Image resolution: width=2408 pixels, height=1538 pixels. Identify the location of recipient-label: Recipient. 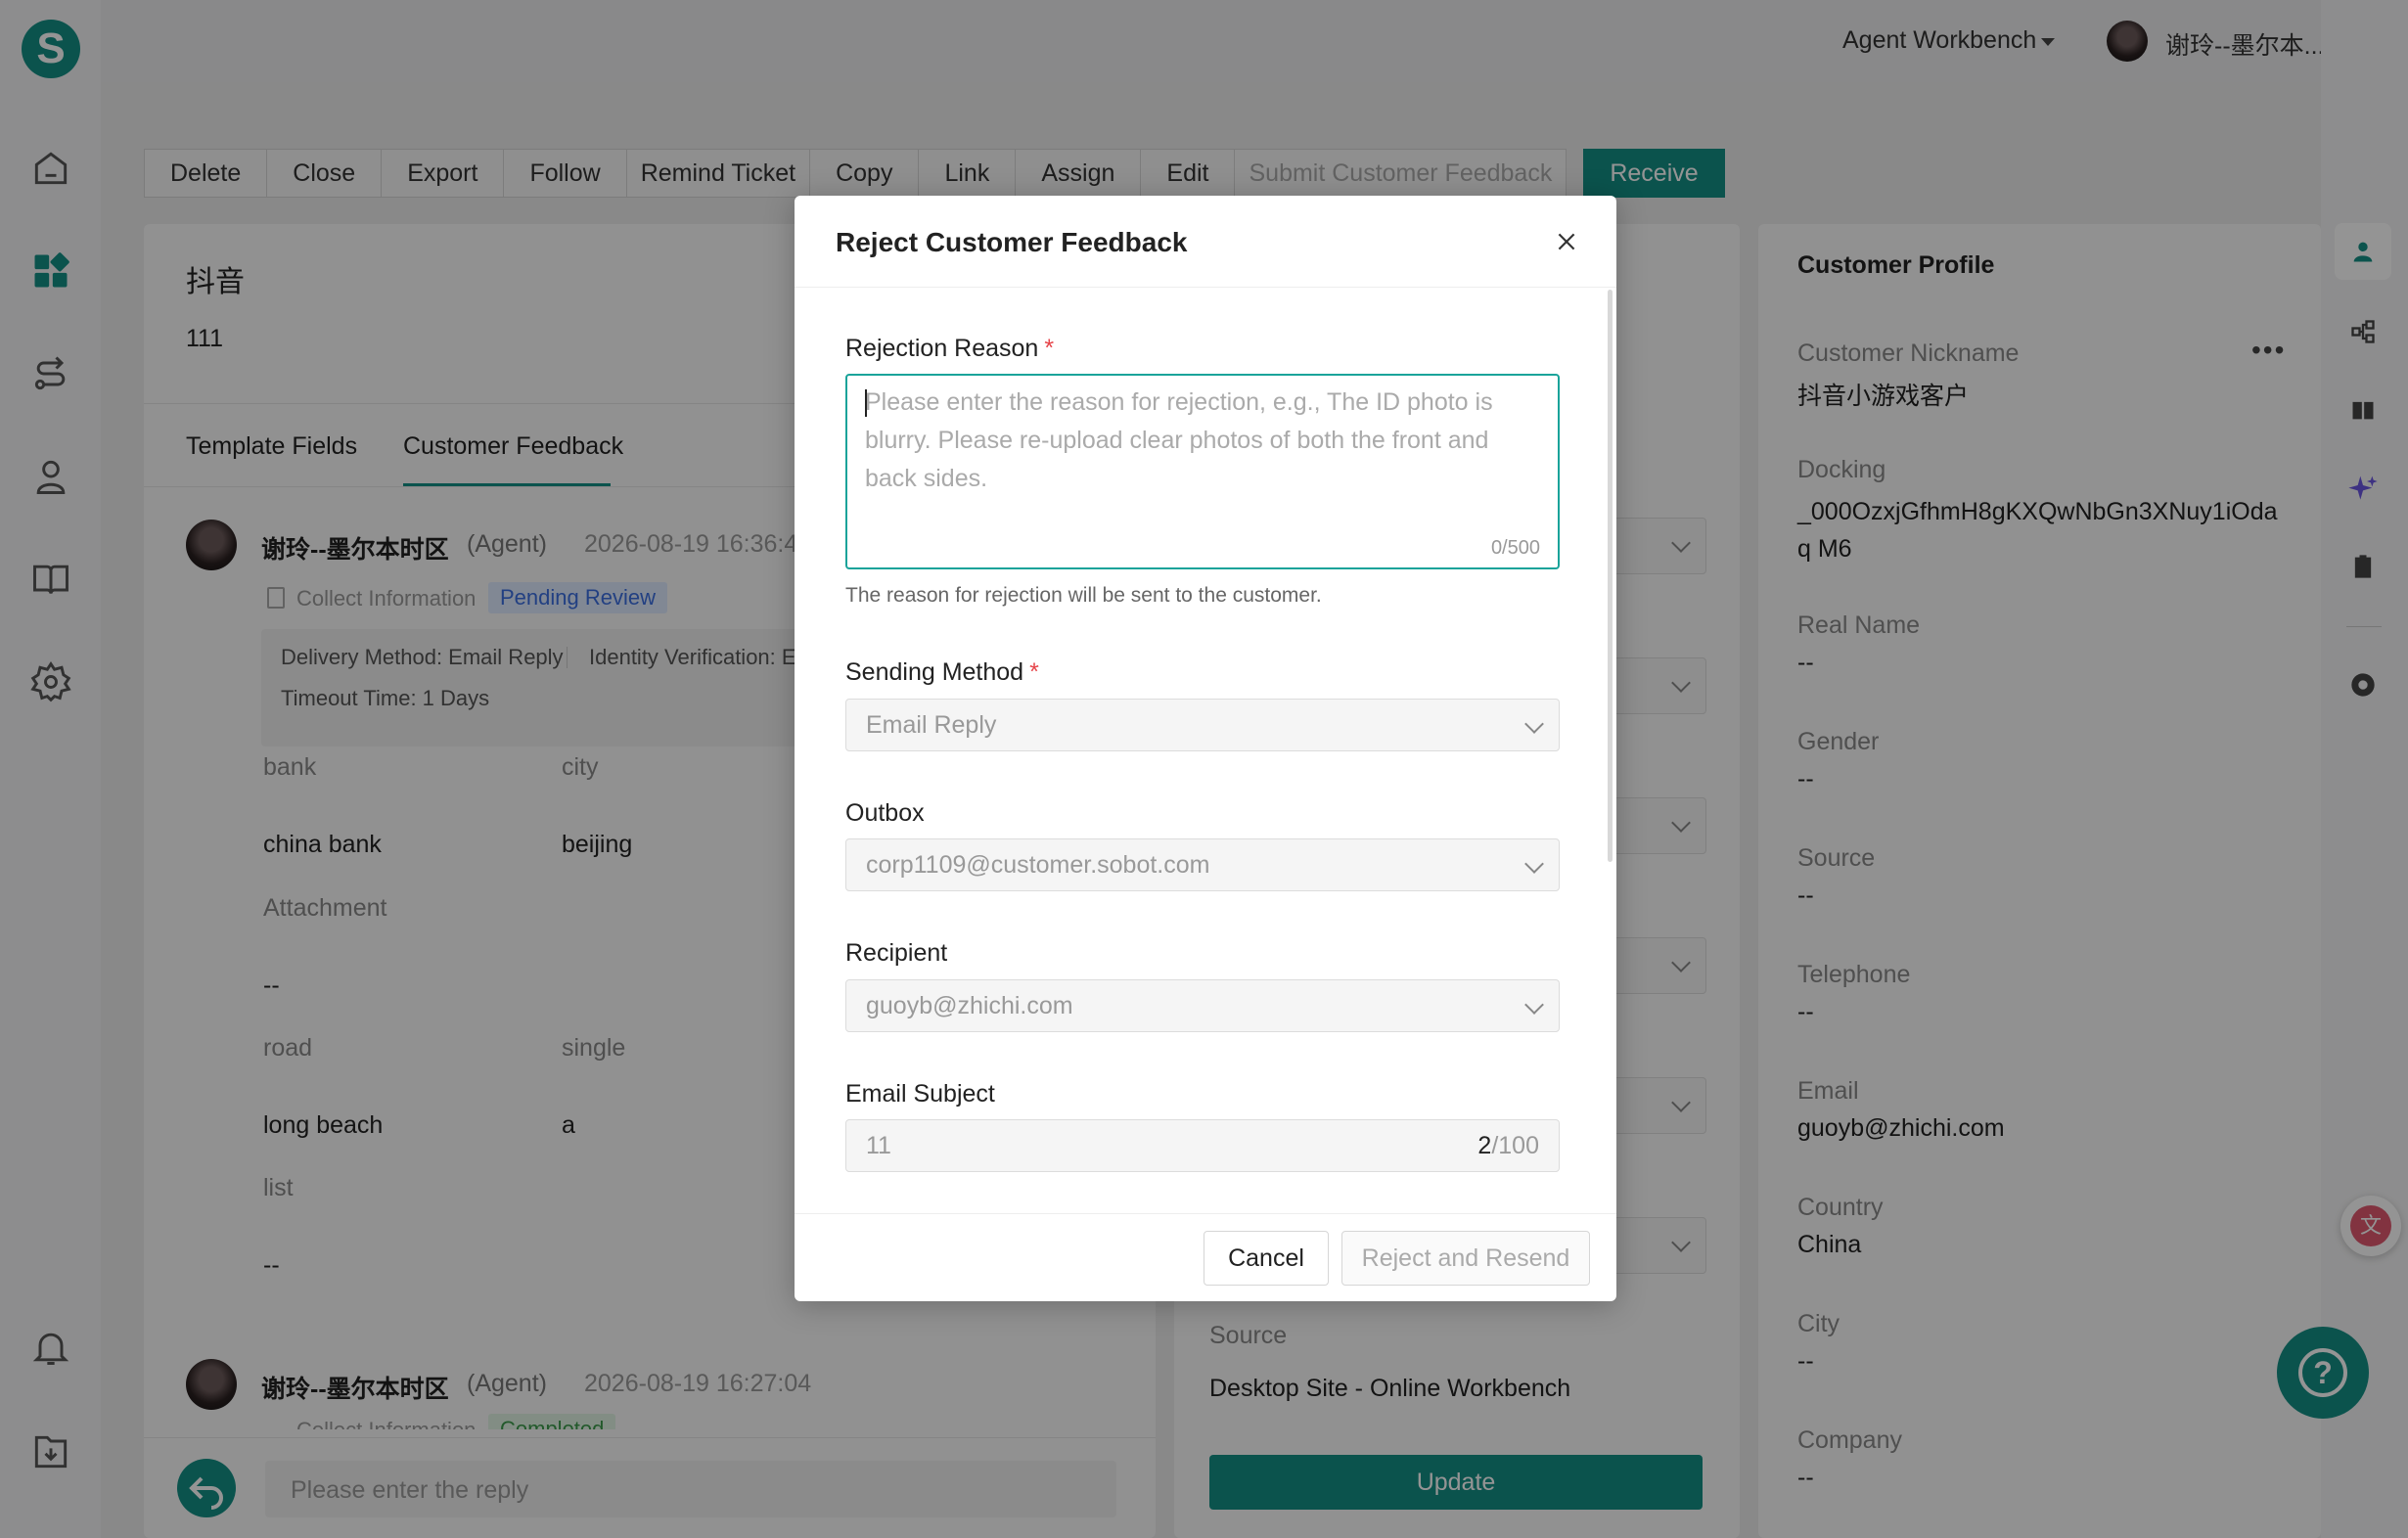
(896, 953).